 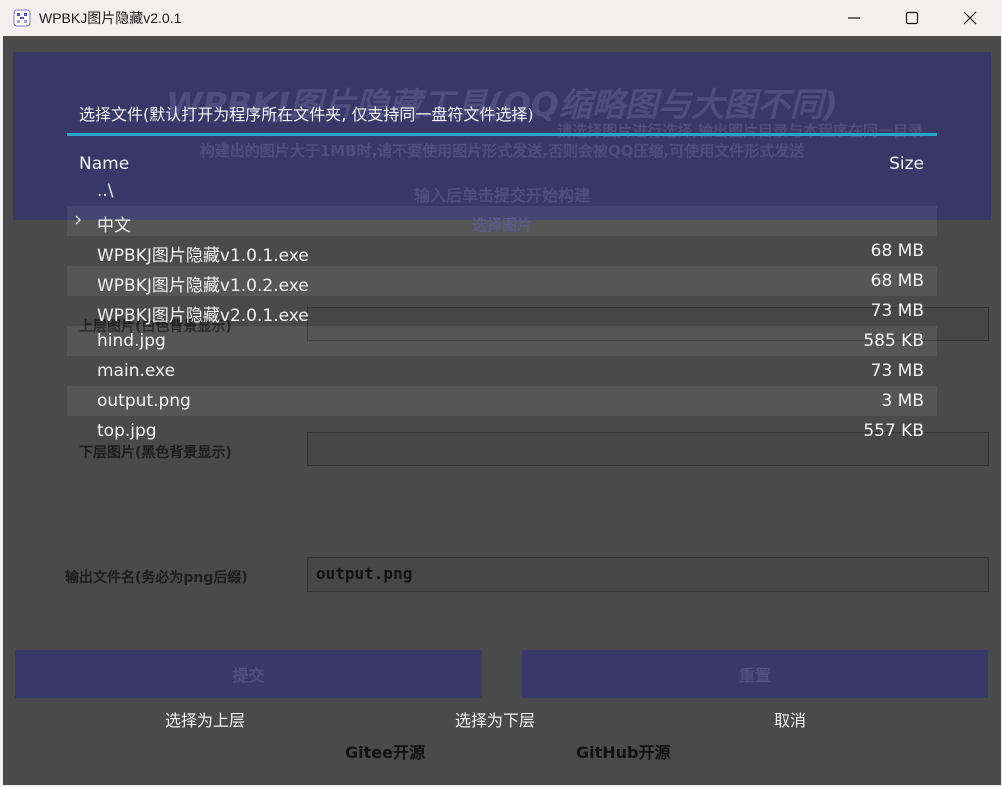 I want to click on file-size: 3 MB, so click(x=902, y=401).